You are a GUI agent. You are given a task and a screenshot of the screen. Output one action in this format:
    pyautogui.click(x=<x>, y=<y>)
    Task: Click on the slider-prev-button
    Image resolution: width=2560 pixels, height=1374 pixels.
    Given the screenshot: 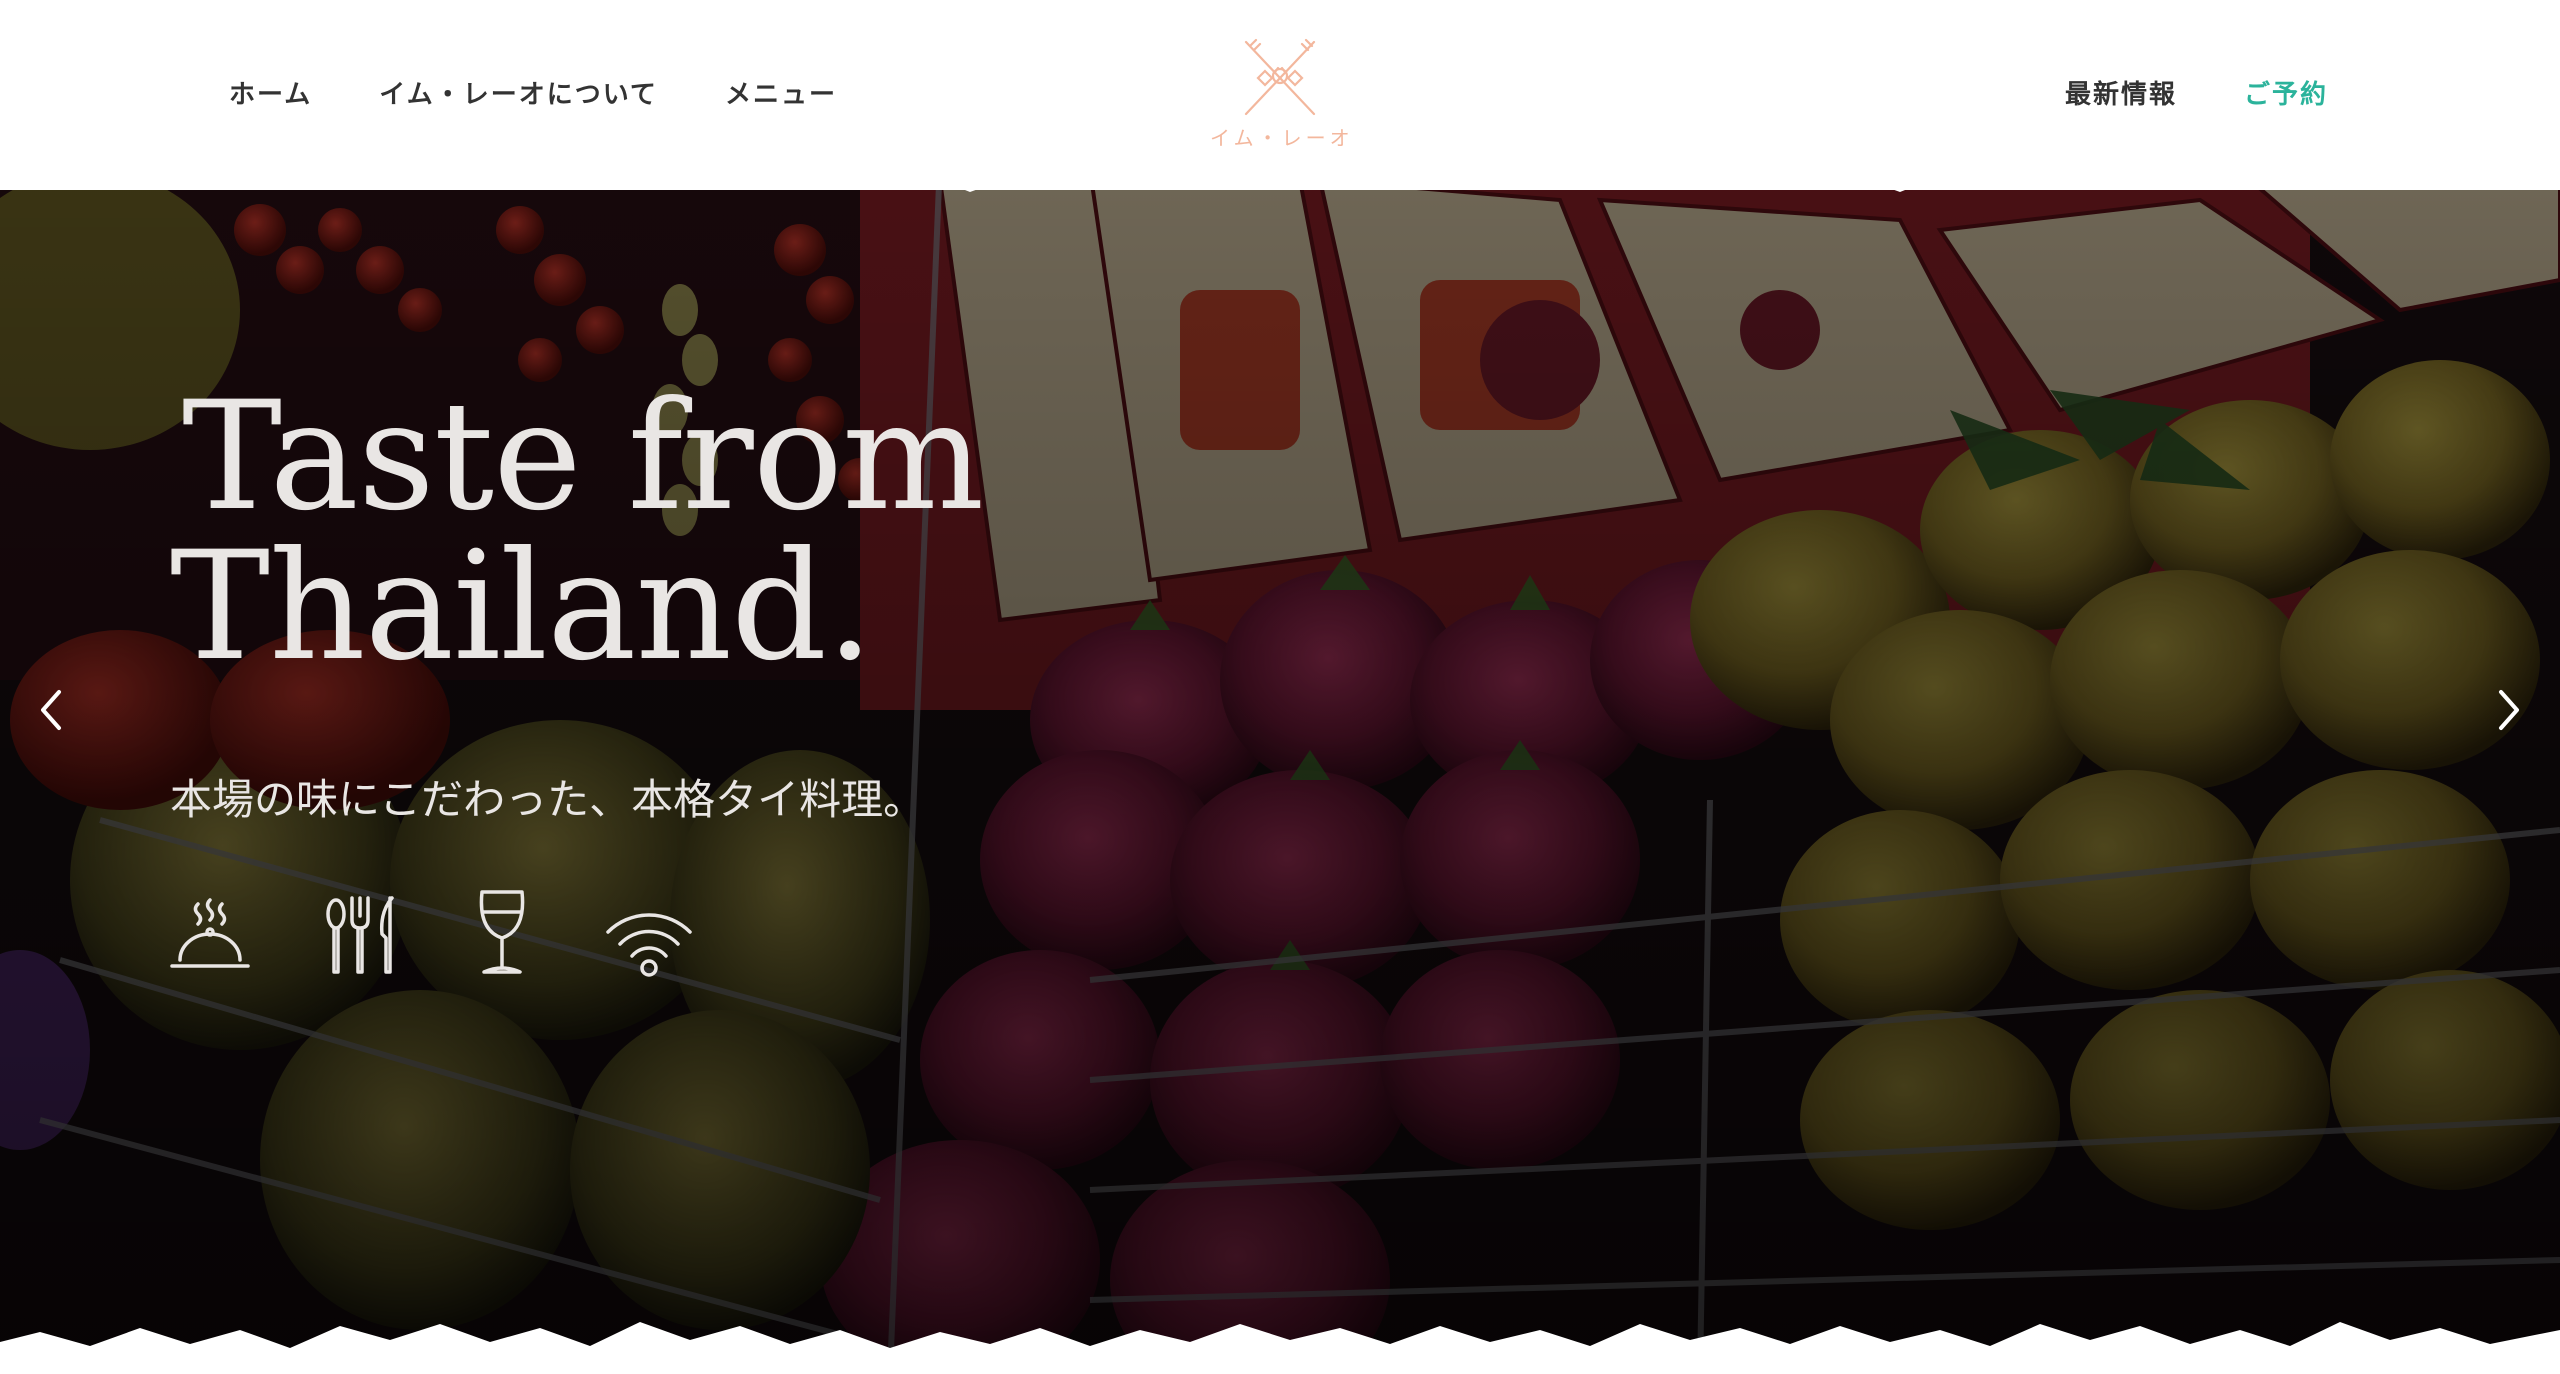 What is the action you would take?
    pyautogui.click(x=52, y=710)
    